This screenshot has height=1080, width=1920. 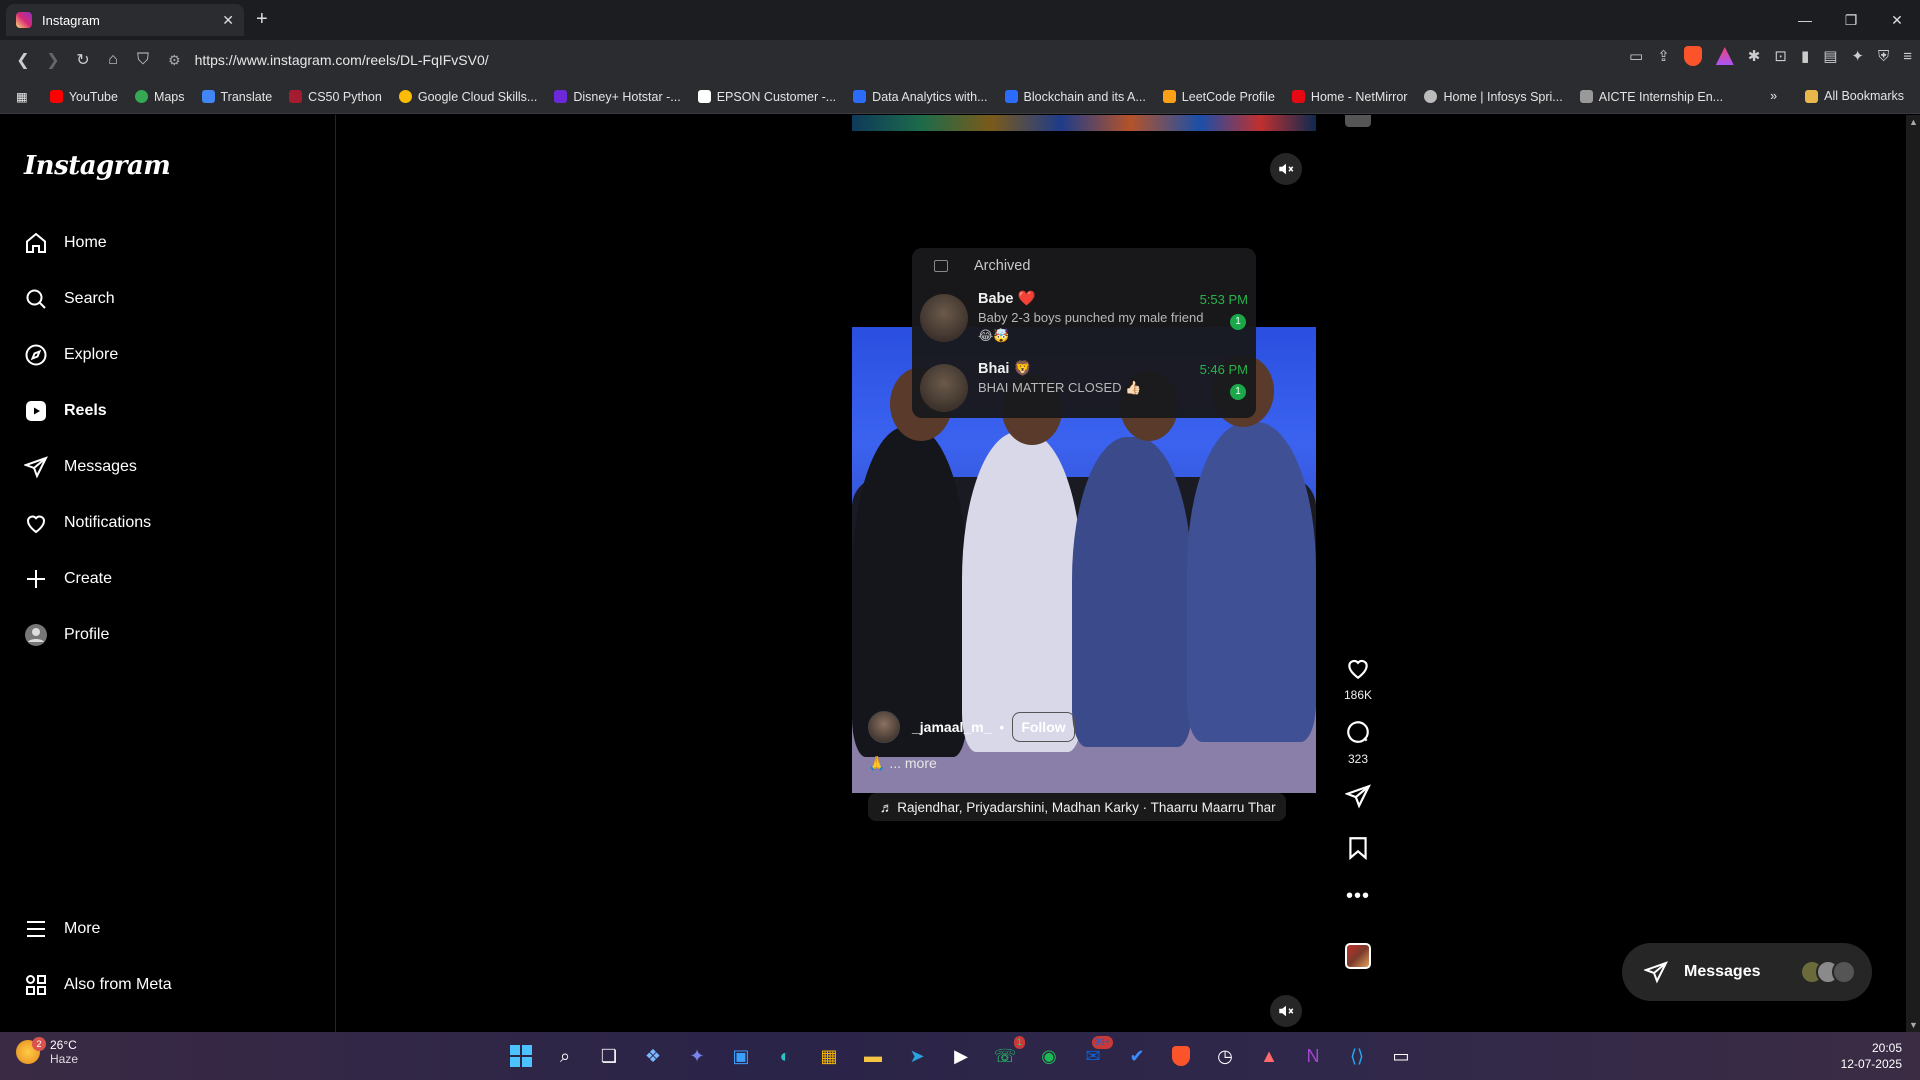 What do you see at coordinates (1770, 56) in the screenshot?
I see `toolbar-actions: ▭ ⇪ ✱ ⊡ ▮ ▤ ✦ ⛨ ≡` at bounding box center [1770, 56].